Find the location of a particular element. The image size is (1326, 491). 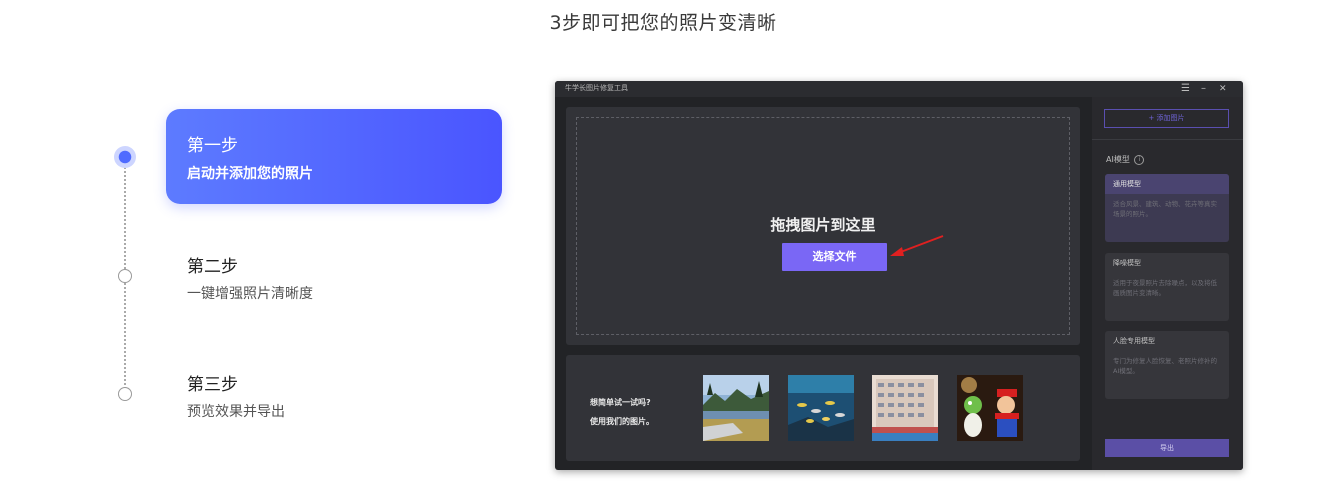

dropzone-text: 拖拽图片到这里 is located at coordinates (823, 225).